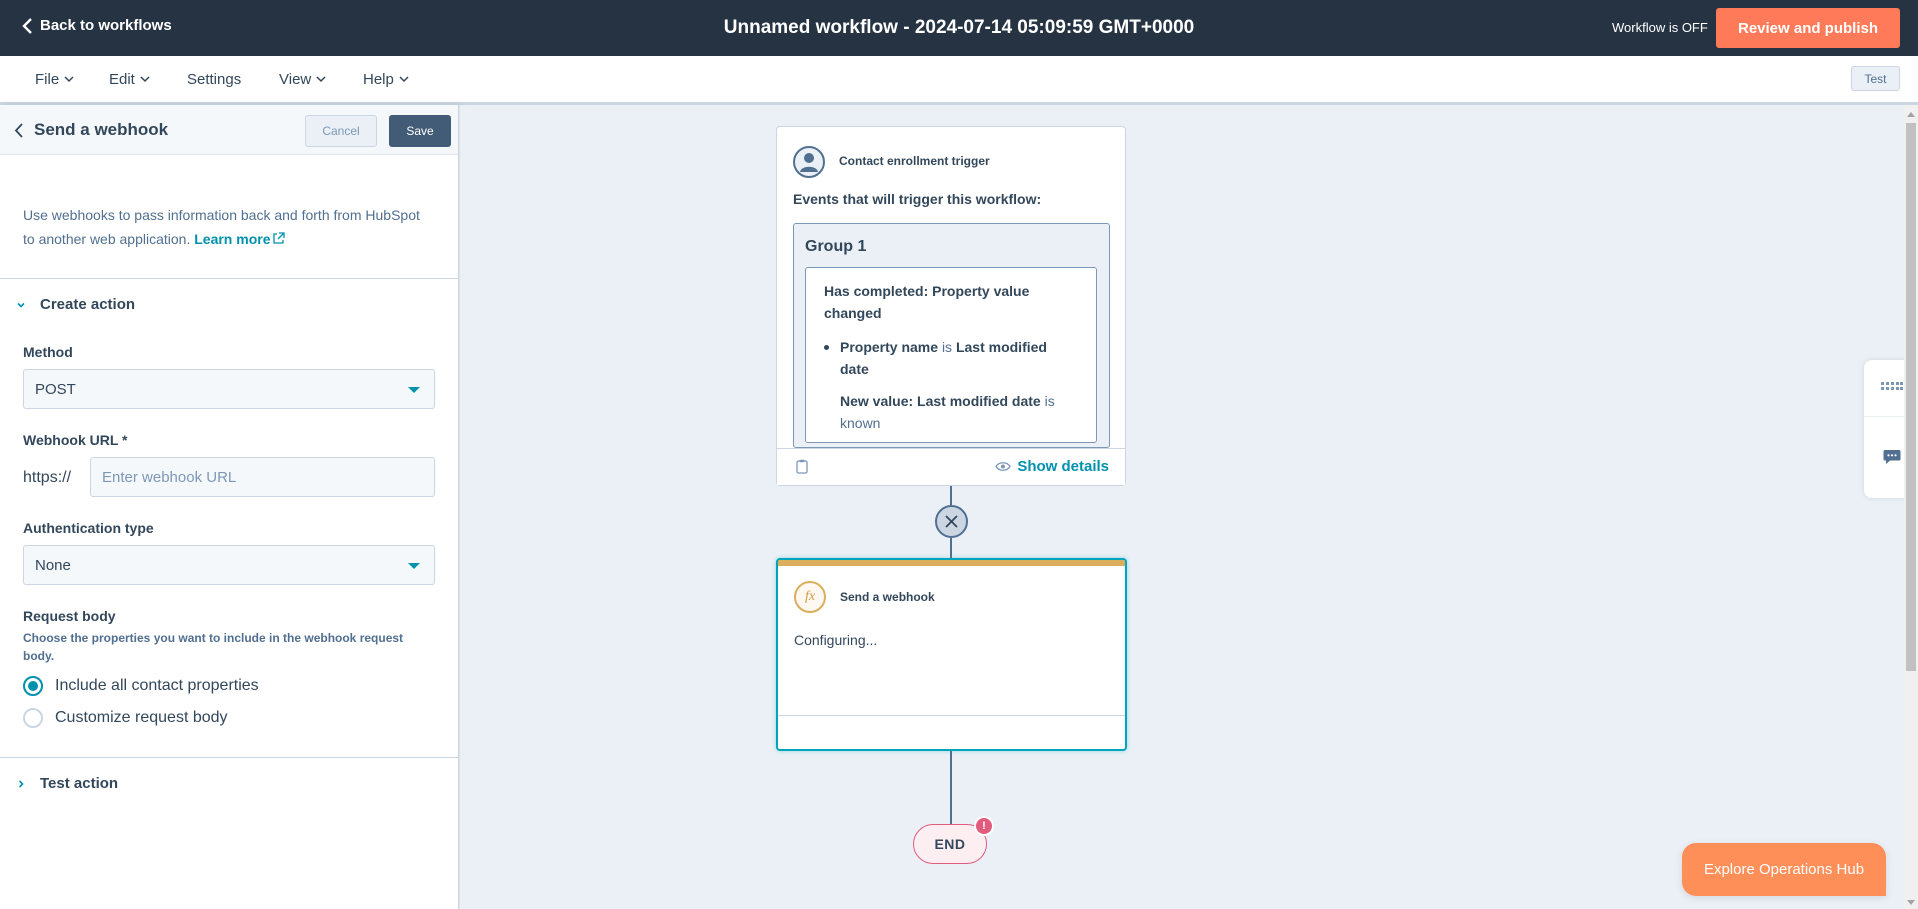 The width and height of the screenshot is (1918, 909). Describe the element at coordinates (927, 302) in the screenshot. I see `filter-head: Has completed: Property value changed` at that location.